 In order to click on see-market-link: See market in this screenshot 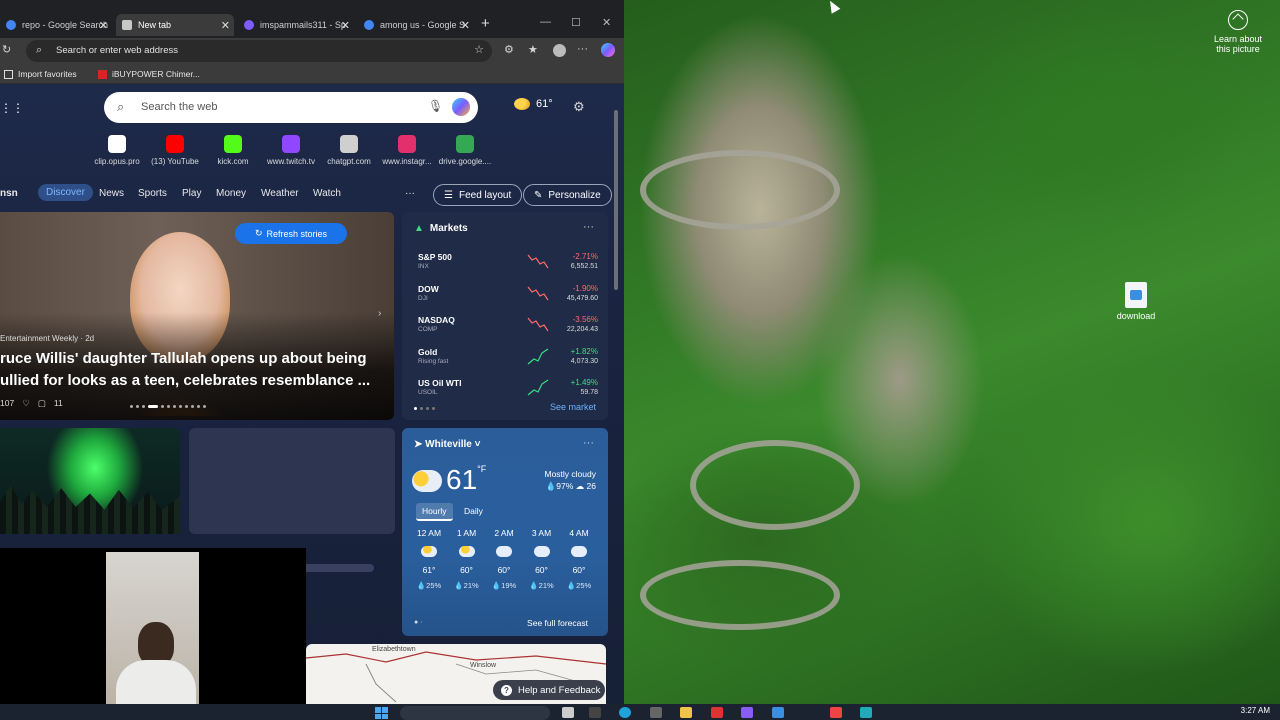, I will do `click(573, 407)`.